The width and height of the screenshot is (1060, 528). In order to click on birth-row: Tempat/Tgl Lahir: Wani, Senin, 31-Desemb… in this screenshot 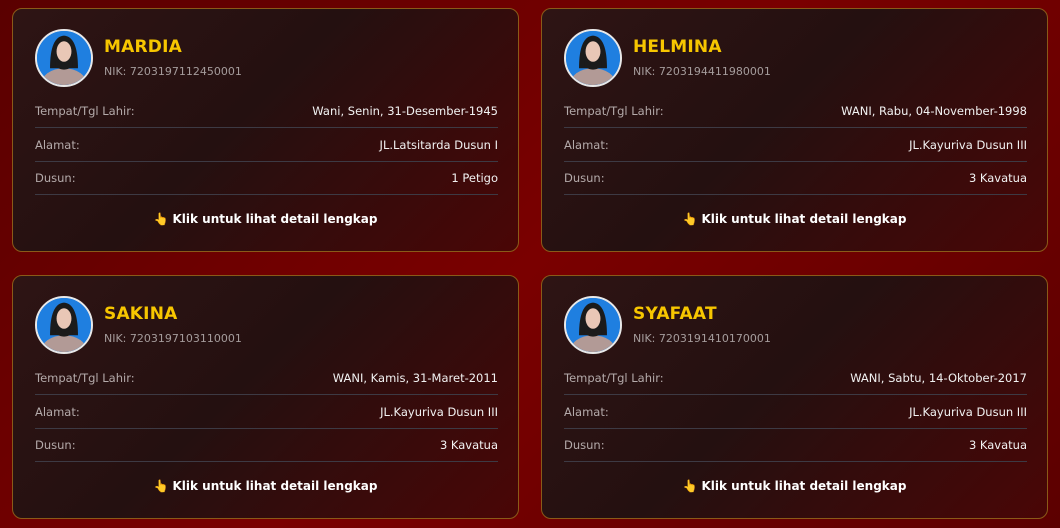, I will do `click(266, 111)`.